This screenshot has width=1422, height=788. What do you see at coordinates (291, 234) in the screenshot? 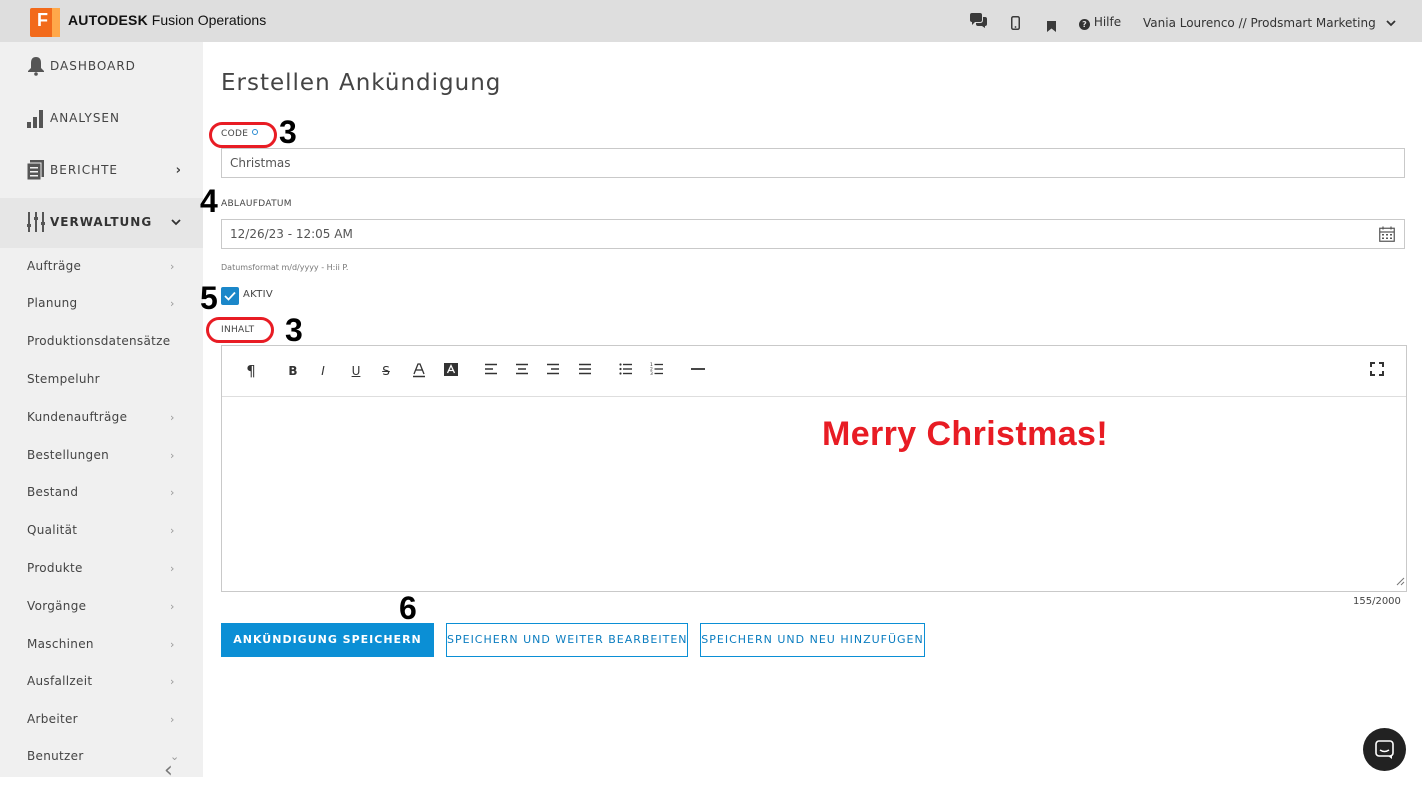
I see `expiry-date-value: 12/26/23 - 12:05 AM` at bounding box center [291, 234].